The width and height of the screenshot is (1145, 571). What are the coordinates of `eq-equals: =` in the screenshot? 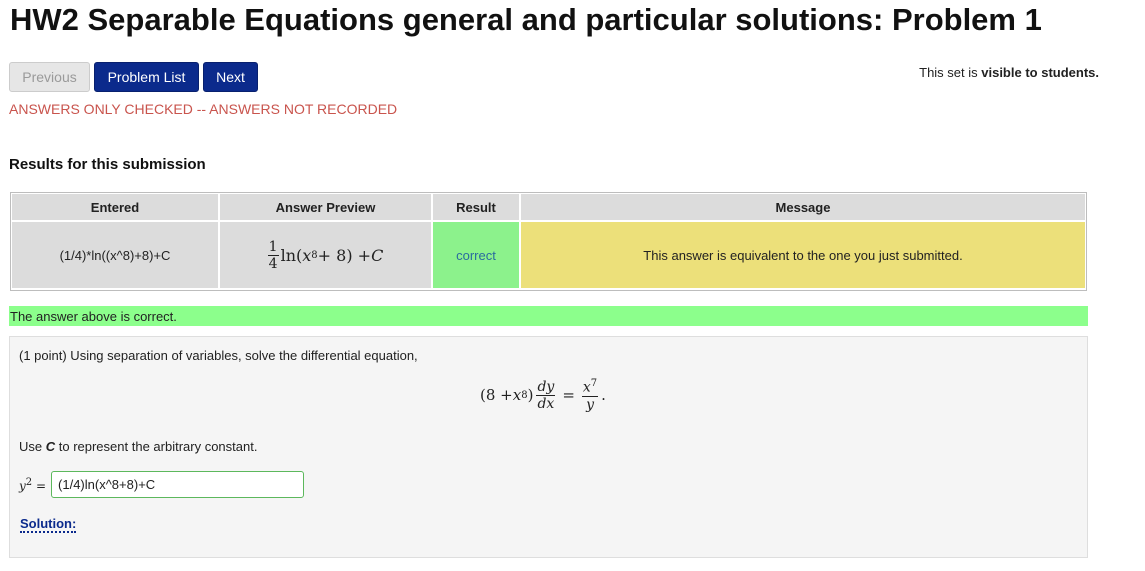 It's located at (568, 395).